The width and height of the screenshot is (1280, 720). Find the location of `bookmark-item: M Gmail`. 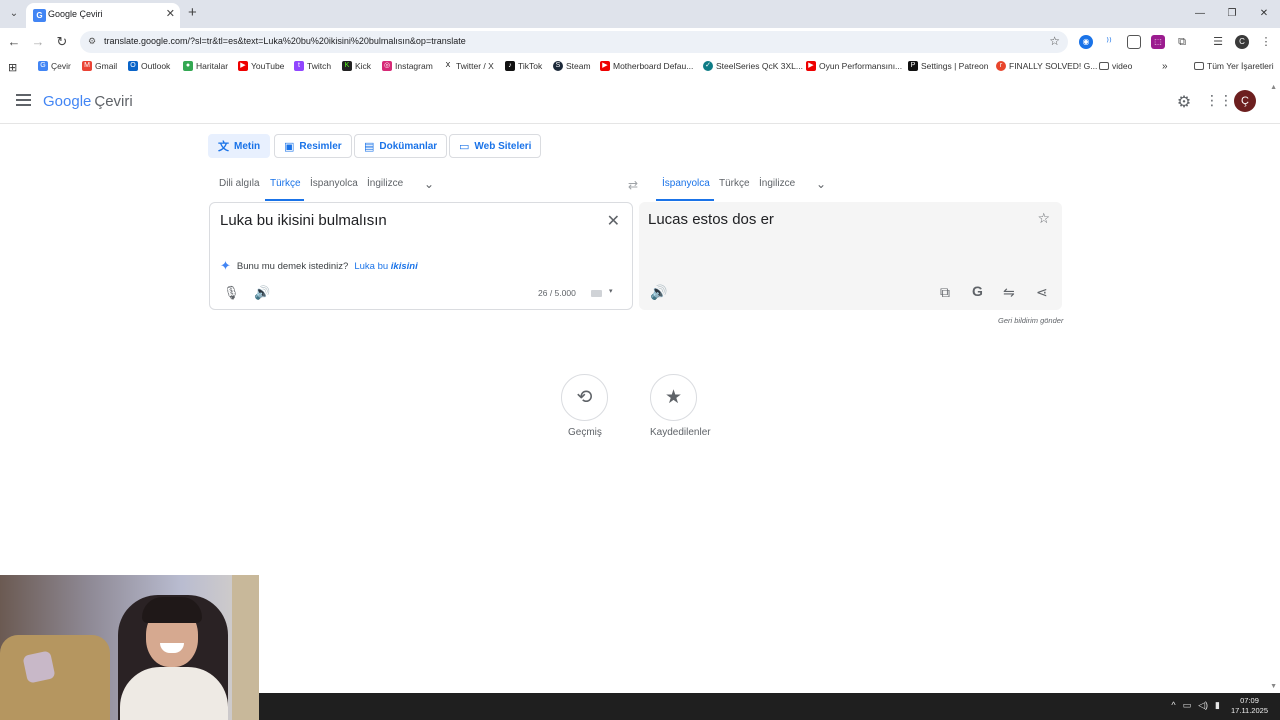

bookmark-item: M Gmail is located at coordinates (99, 66).